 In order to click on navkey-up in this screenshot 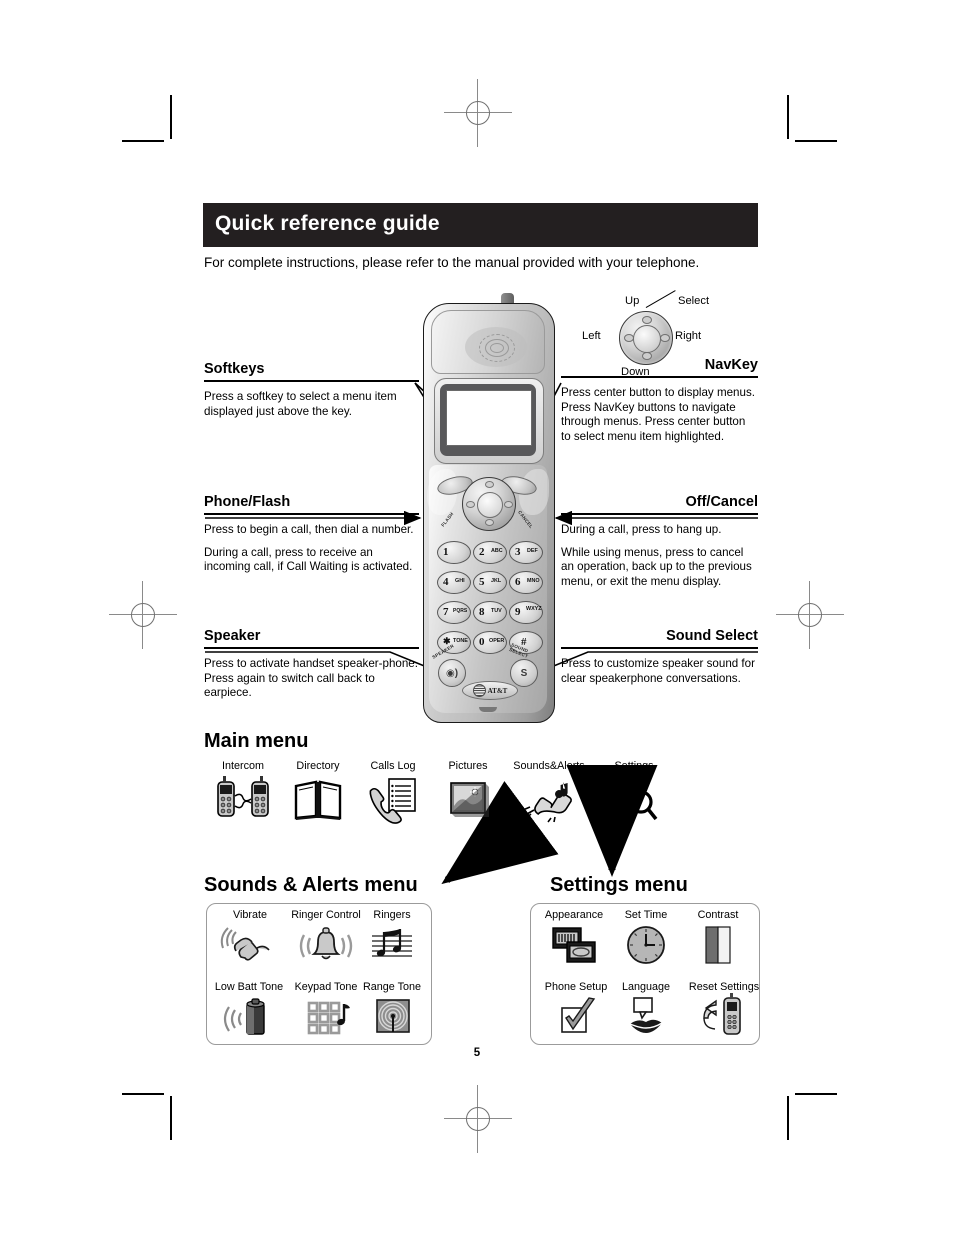, I will do `click(489, 484)`.